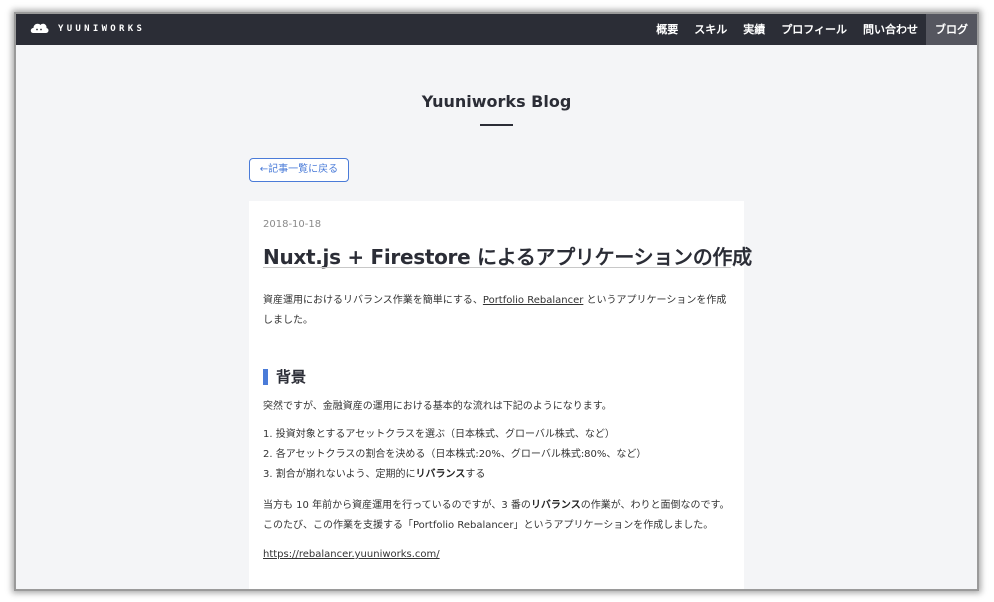  Describe the element at coordinates (667, 29) in the screenshot. I see `nav-item-overview: 概要` at that location.